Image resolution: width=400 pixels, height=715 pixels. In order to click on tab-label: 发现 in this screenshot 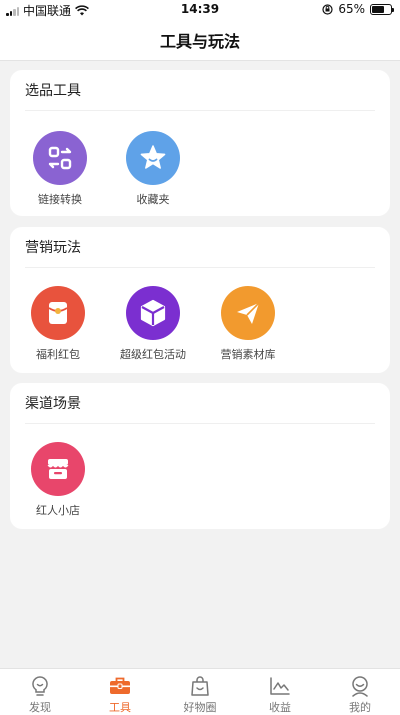, I will do `click(40, 707)`.